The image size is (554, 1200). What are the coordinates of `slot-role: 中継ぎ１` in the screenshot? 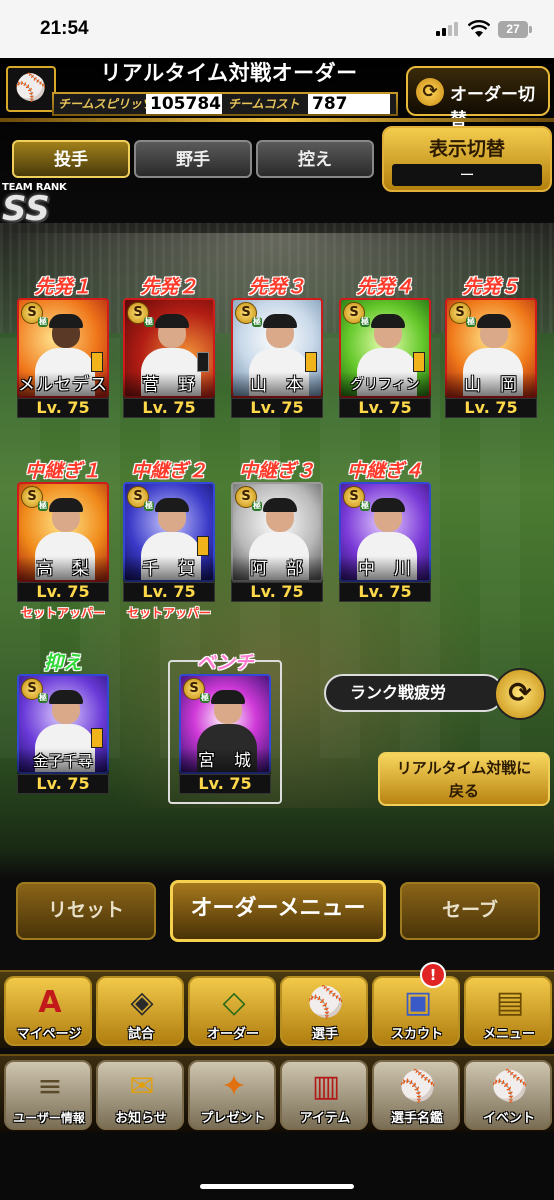 It's located at (62, 471).